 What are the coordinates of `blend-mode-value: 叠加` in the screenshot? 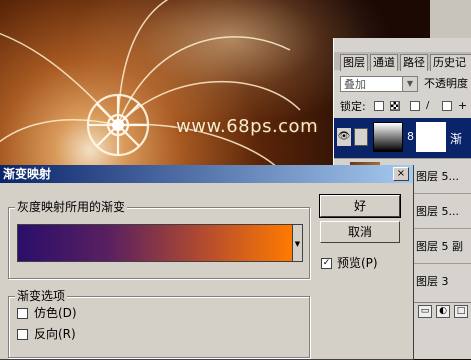 It's located at (355, 84).